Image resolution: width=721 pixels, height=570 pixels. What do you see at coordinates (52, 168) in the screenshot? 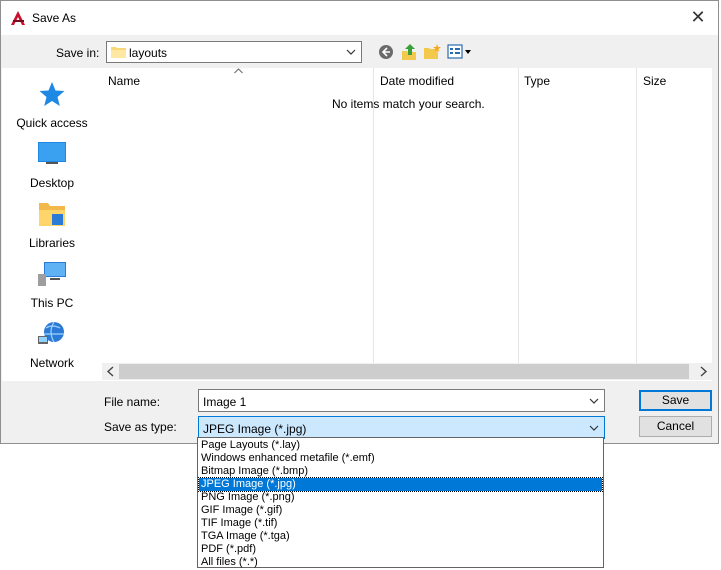
I see `place-desktop: Desktop` at bounding box center [52, 168].